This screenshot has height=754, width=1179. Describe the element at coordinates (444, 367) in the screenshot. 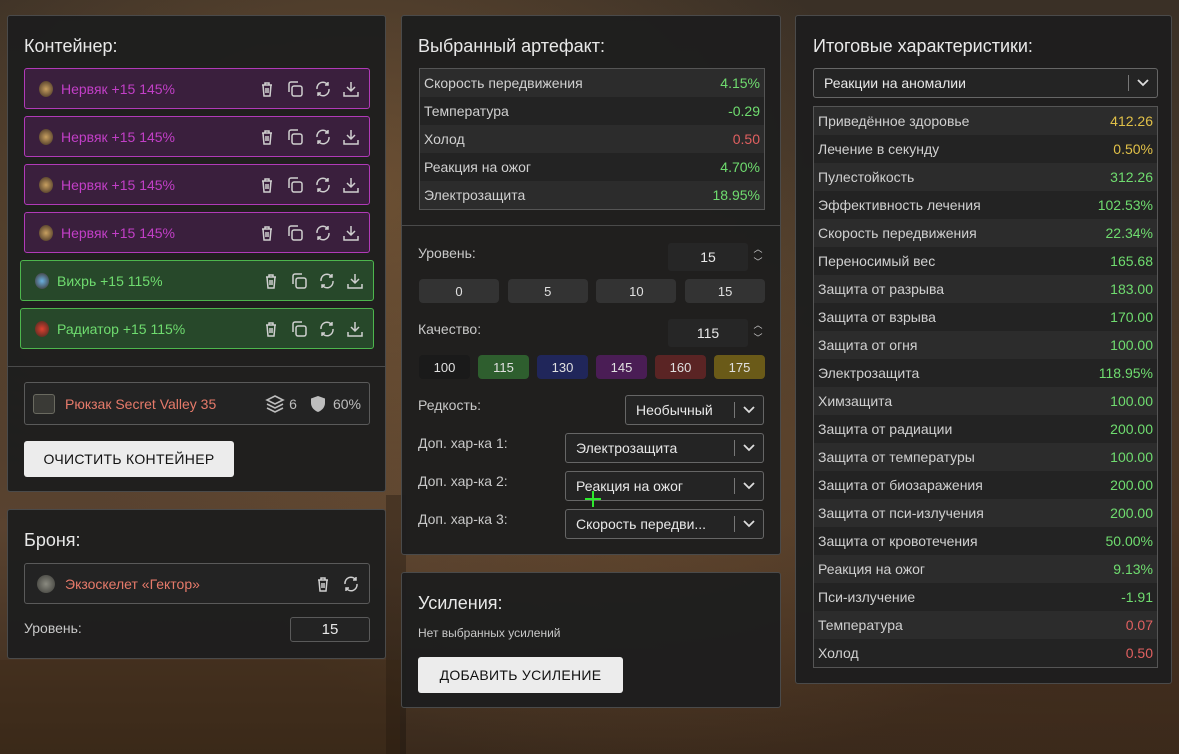

I see `quality-preset-button: 100` at that location.